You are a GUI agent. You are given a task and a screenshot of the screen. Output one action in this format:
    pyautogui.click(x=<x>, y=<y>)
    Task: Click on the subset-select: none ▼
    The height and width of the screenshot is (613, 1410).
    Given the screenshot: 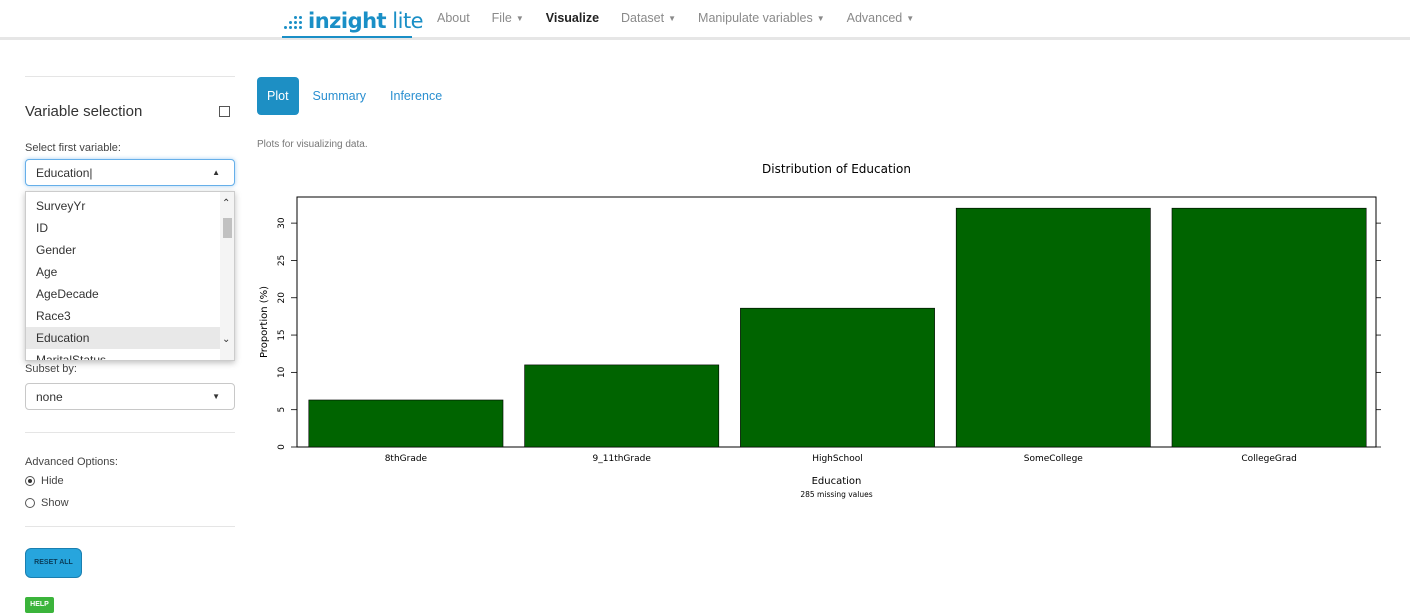 What is the action you would take?
    pyautogui.click(x=130, y=396)
    